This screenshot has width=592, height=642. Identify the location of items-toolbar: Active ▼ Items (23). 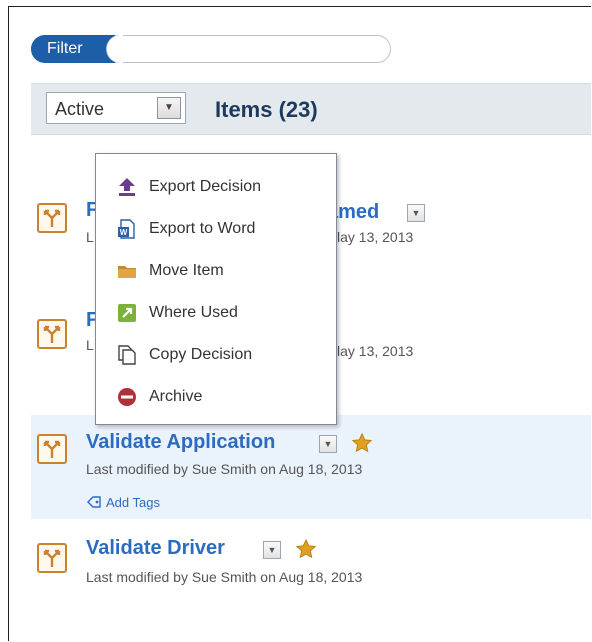
(311, 109).